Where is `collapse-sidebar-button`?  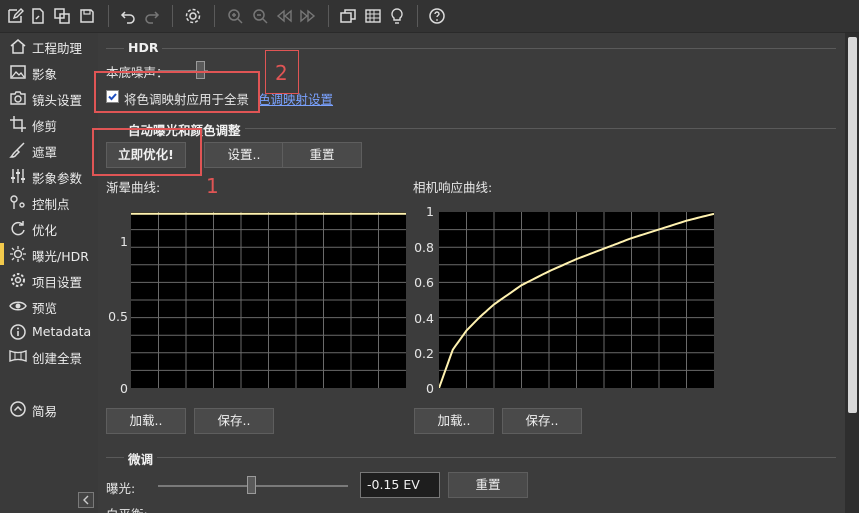 collapse-sidebar-button is located at coordinates (86, 500).